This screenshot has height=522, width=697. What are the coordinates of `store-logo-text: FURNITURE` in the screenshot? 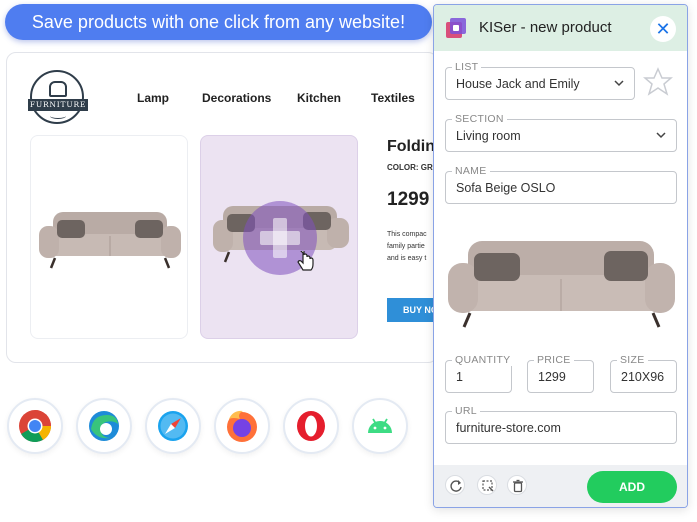 It's located at (58, 105).